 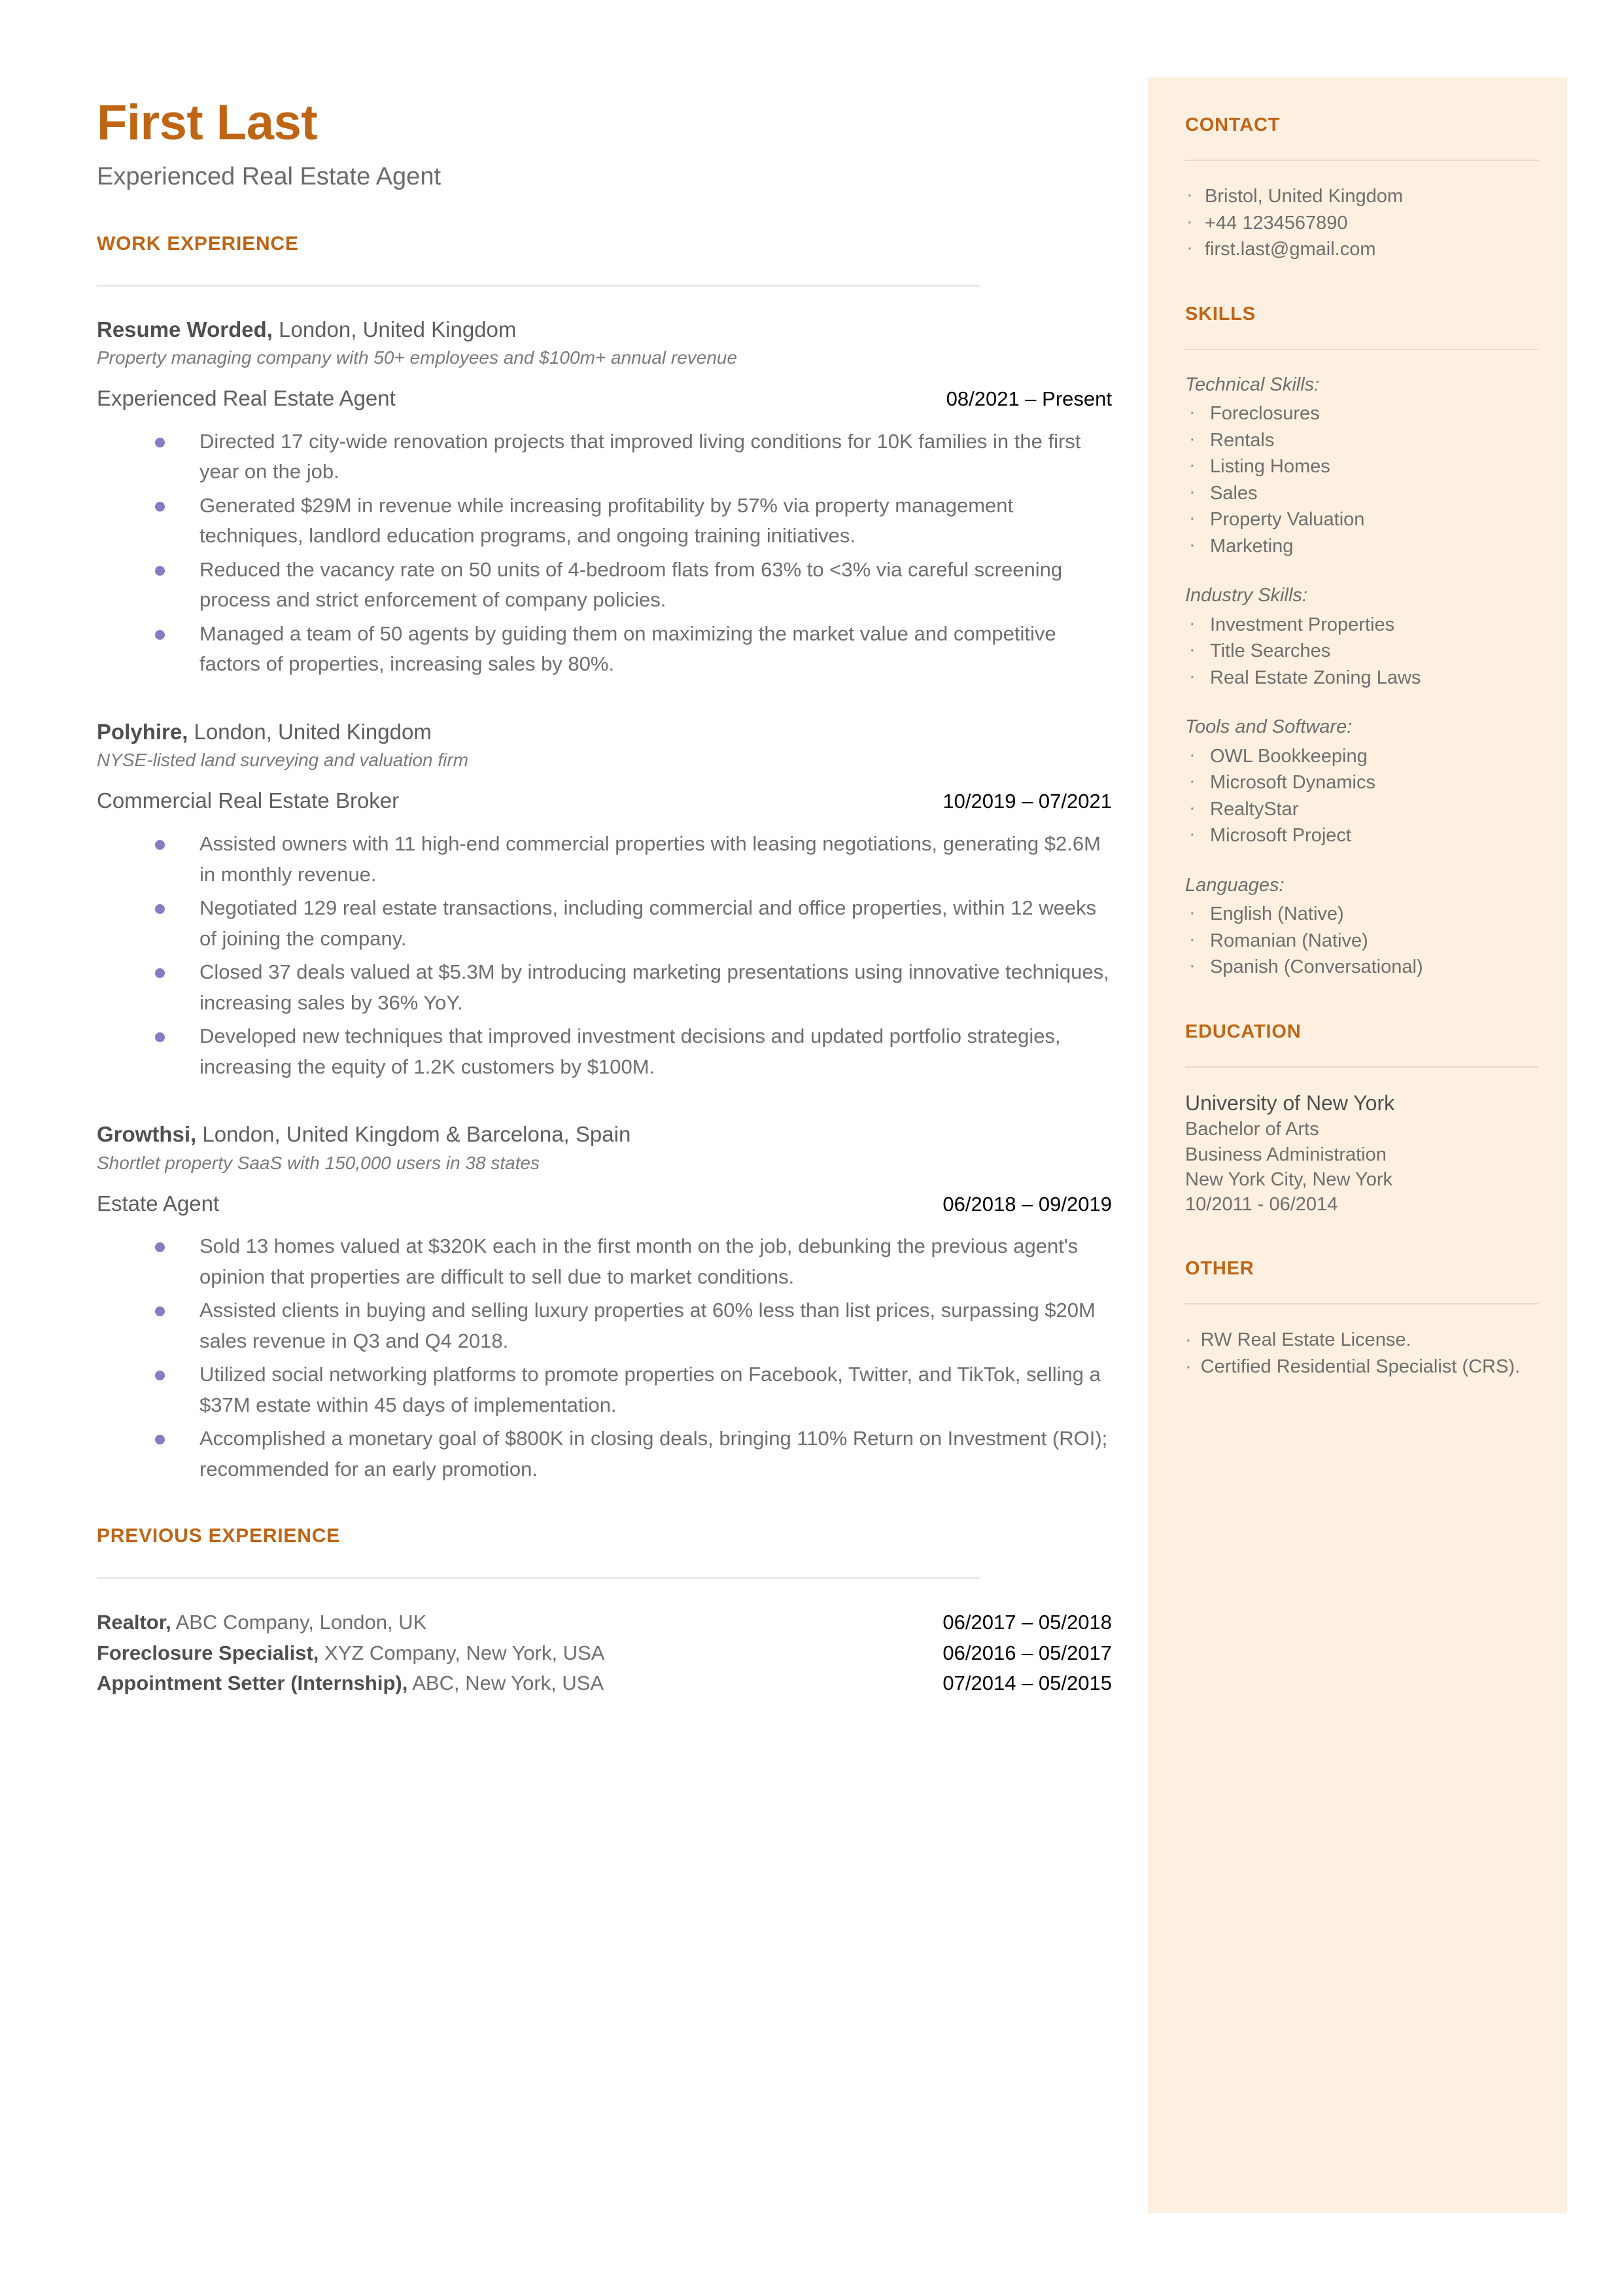 I want to click on skill-item: Sales, so click(x=1361, y=493).